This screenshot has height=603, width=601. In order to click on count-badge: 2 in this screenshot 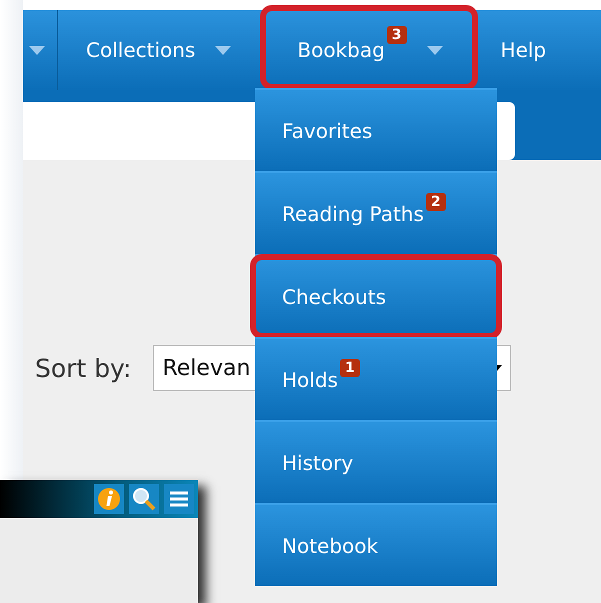, I will do `click(436, 202)`.